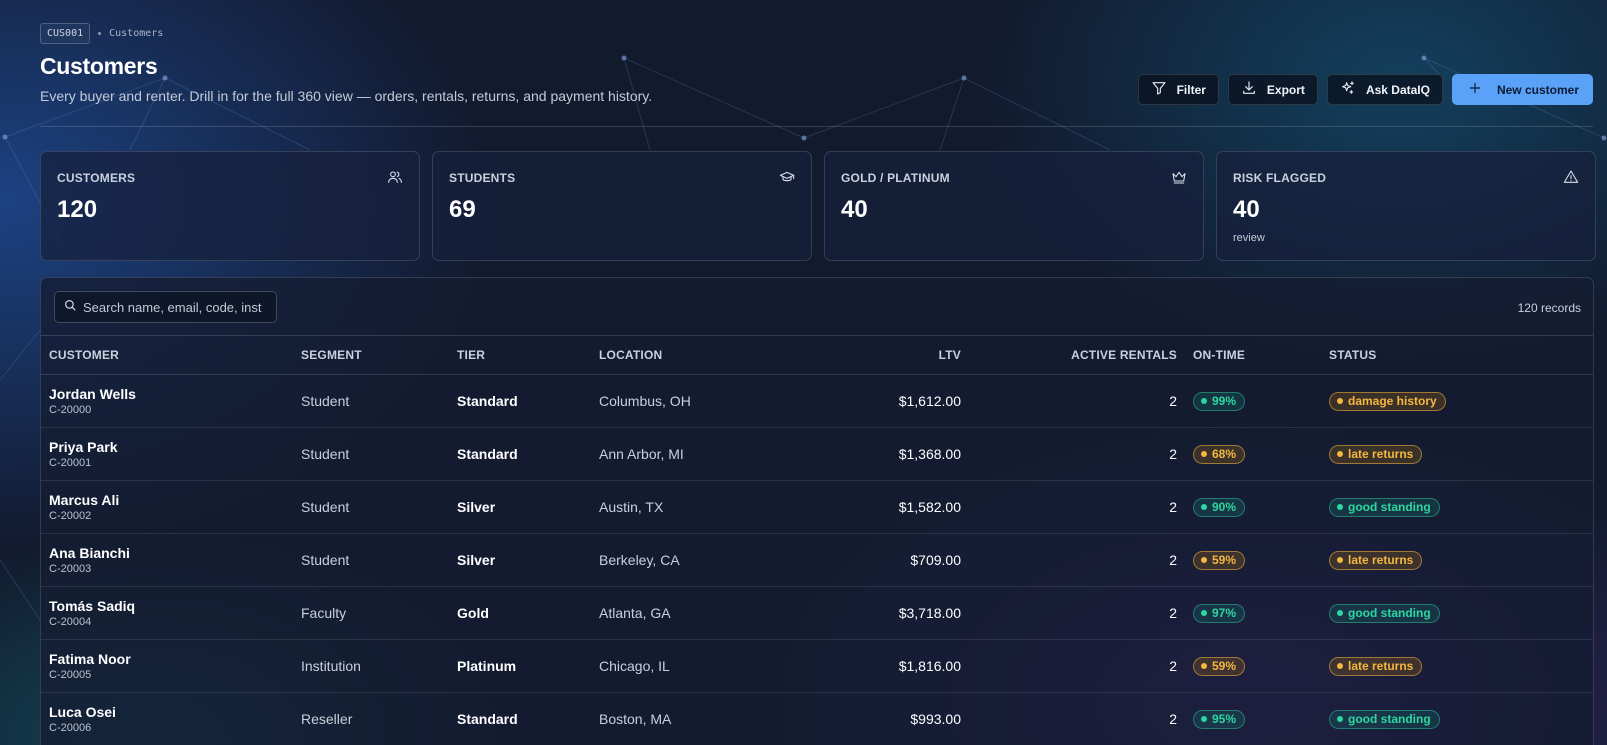  I want to click on status-cell: late returns, so click(1461, 454).